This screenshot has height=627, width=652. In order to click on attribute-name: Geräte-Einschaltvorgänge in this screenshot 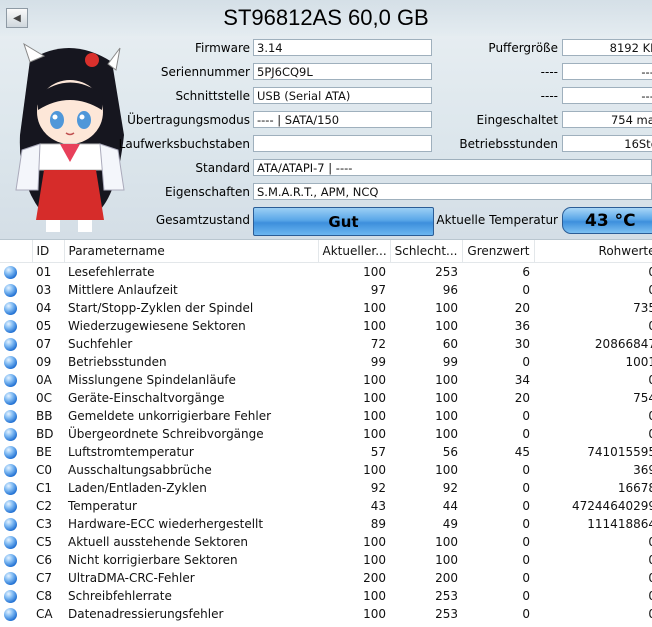, I will do `click(146, 398)`.